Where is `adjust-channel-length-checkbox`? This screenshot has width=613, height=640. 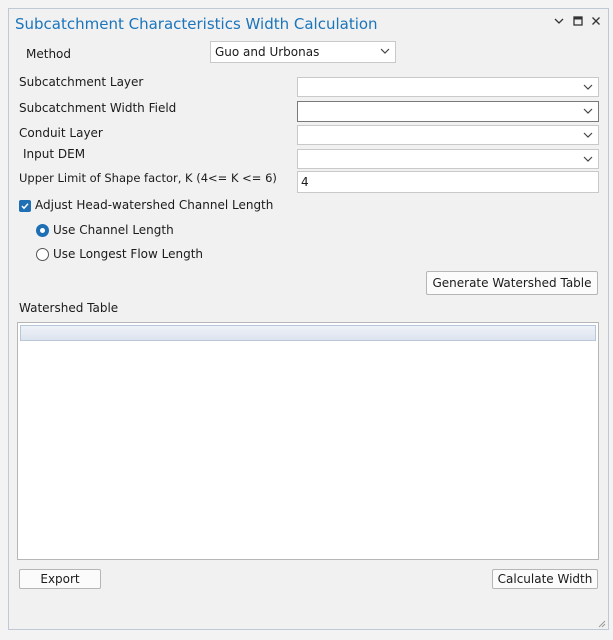 adjust-channel-length-checkbox is located at coordinates (25, 206).